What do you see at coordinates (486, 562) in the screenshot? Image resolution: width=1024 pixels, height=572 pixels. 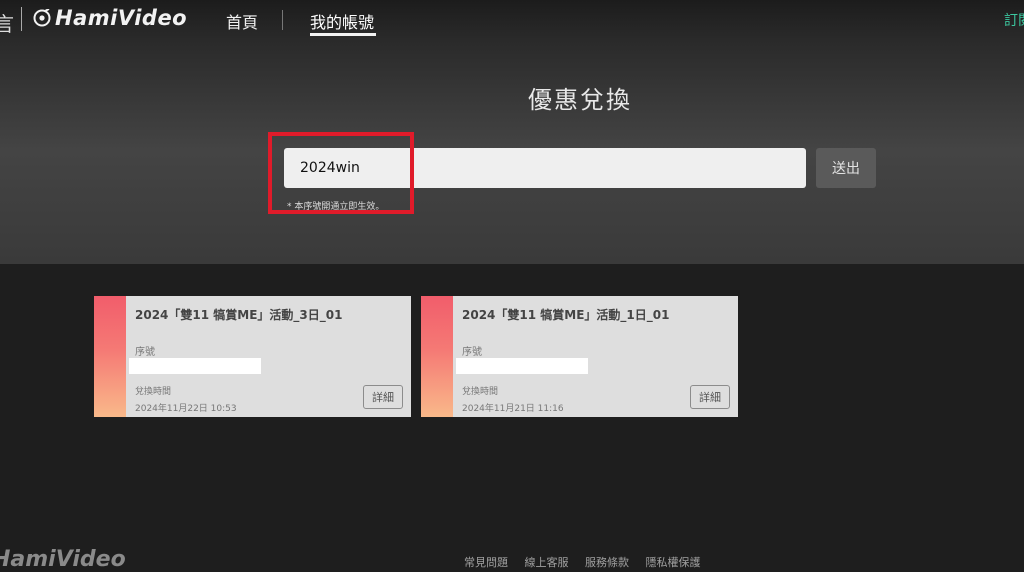 I see `footer-link-faq: 常見問題` at bounding box center [486, 562].